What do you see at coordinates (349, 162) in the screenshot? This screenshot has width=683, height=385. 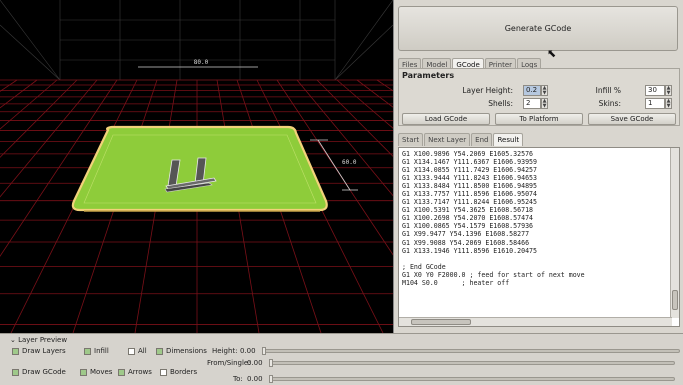 I see `depth-dimension-label: 60.0` at bounding box center [349, 162].